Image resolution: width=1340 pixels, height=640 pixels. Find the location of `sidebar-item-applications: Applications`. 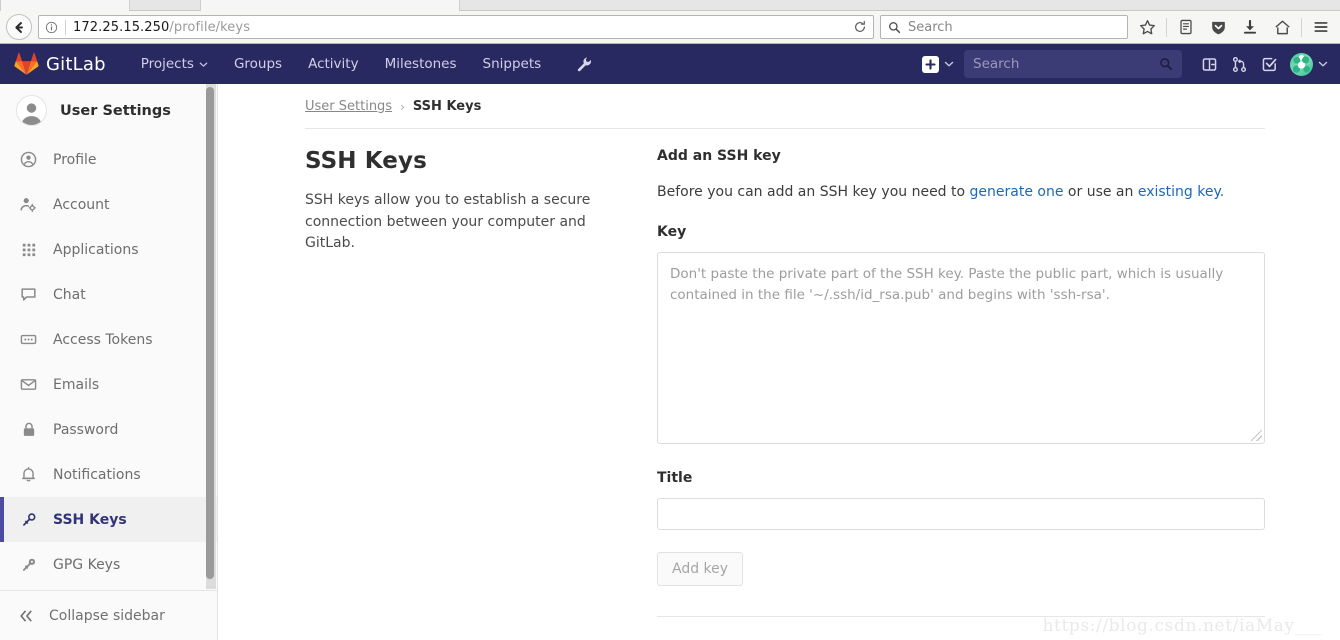

sidebar-item-applications: Applications is located at coordinates (108, 249).